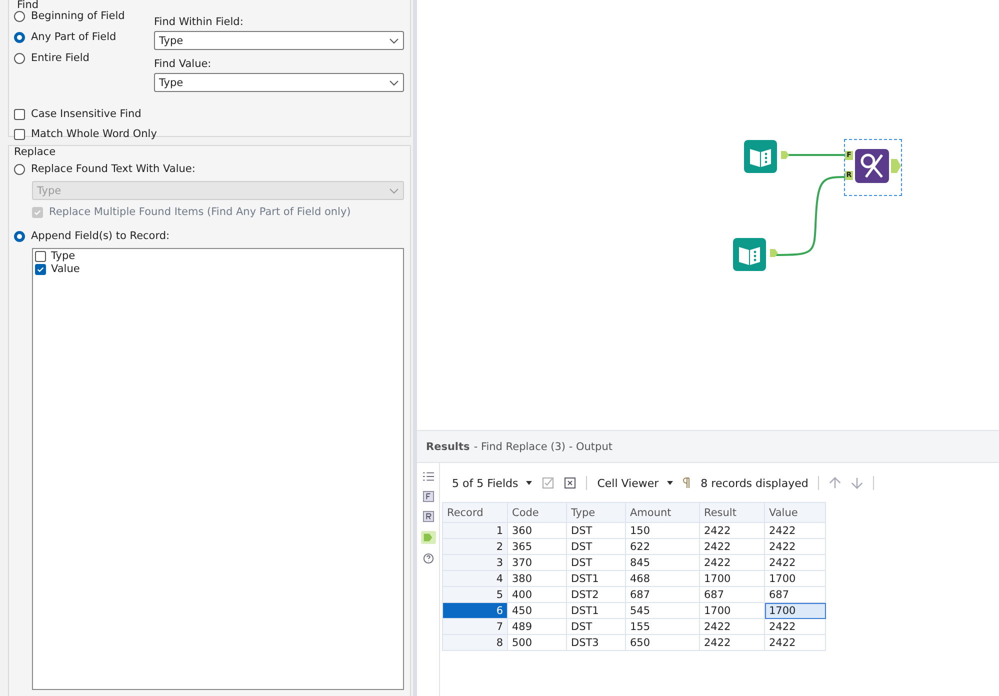 The image size is (999, 696). I want to click on table-cell: DST2, so click(596, 594).